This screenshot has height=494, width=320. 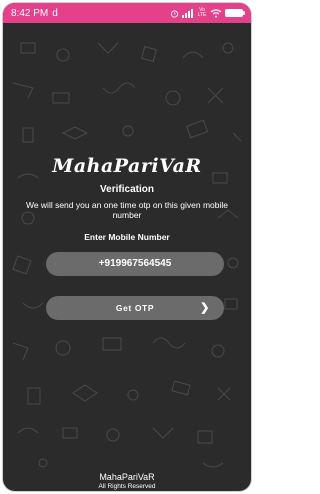 I want to click on wifi-icon, so click(x=216, y=12).